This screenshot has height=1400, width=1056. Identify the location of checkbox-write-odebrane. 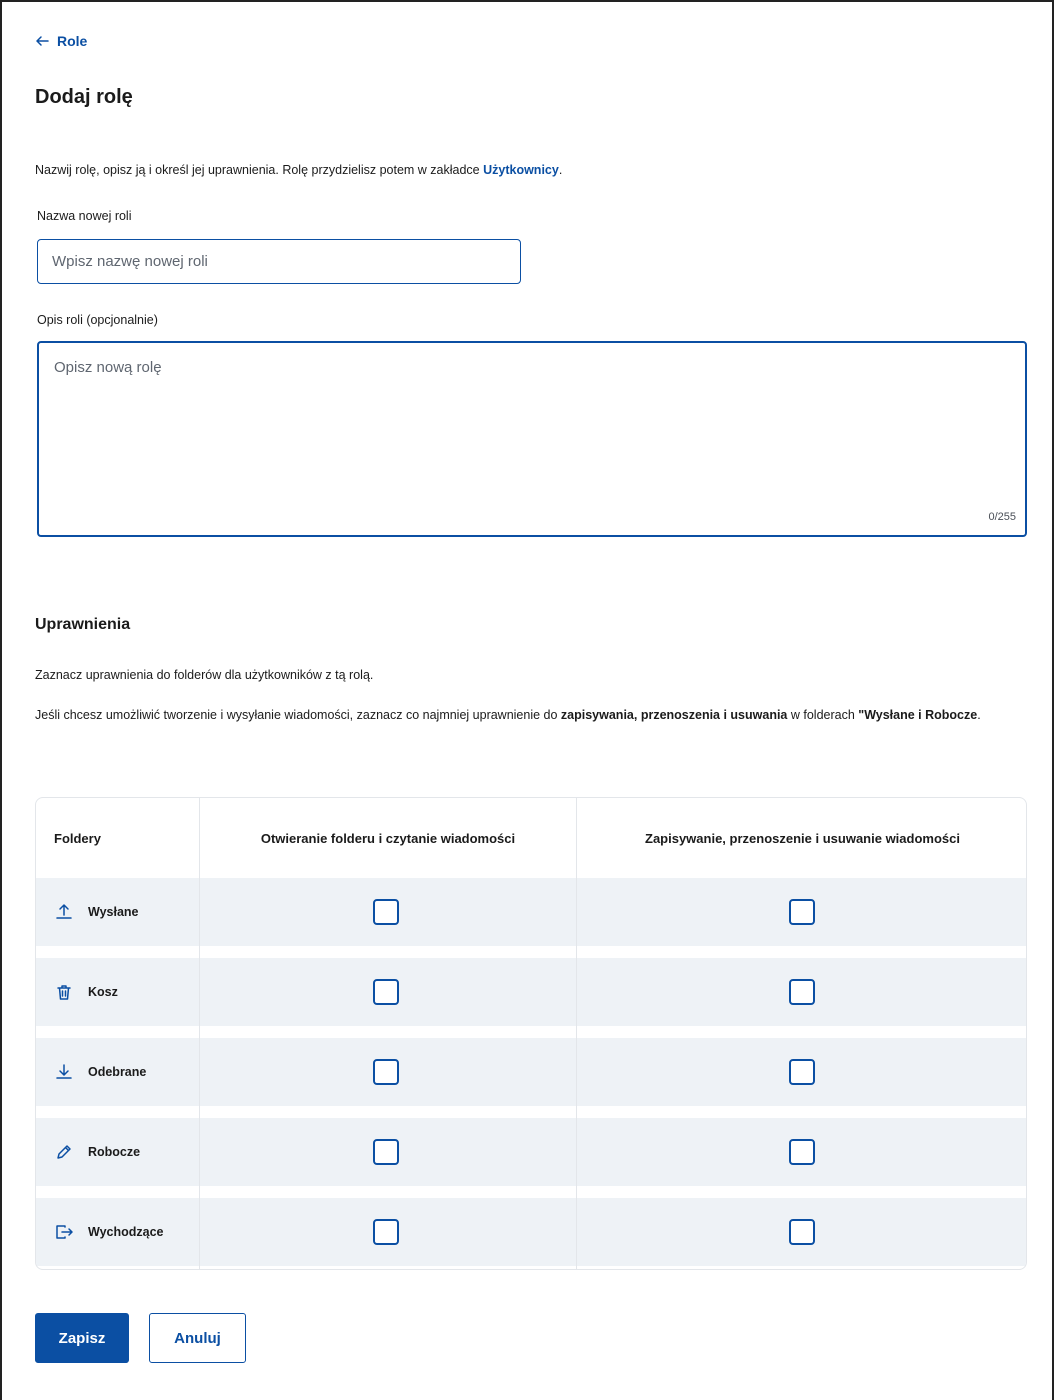
(802, 1072).